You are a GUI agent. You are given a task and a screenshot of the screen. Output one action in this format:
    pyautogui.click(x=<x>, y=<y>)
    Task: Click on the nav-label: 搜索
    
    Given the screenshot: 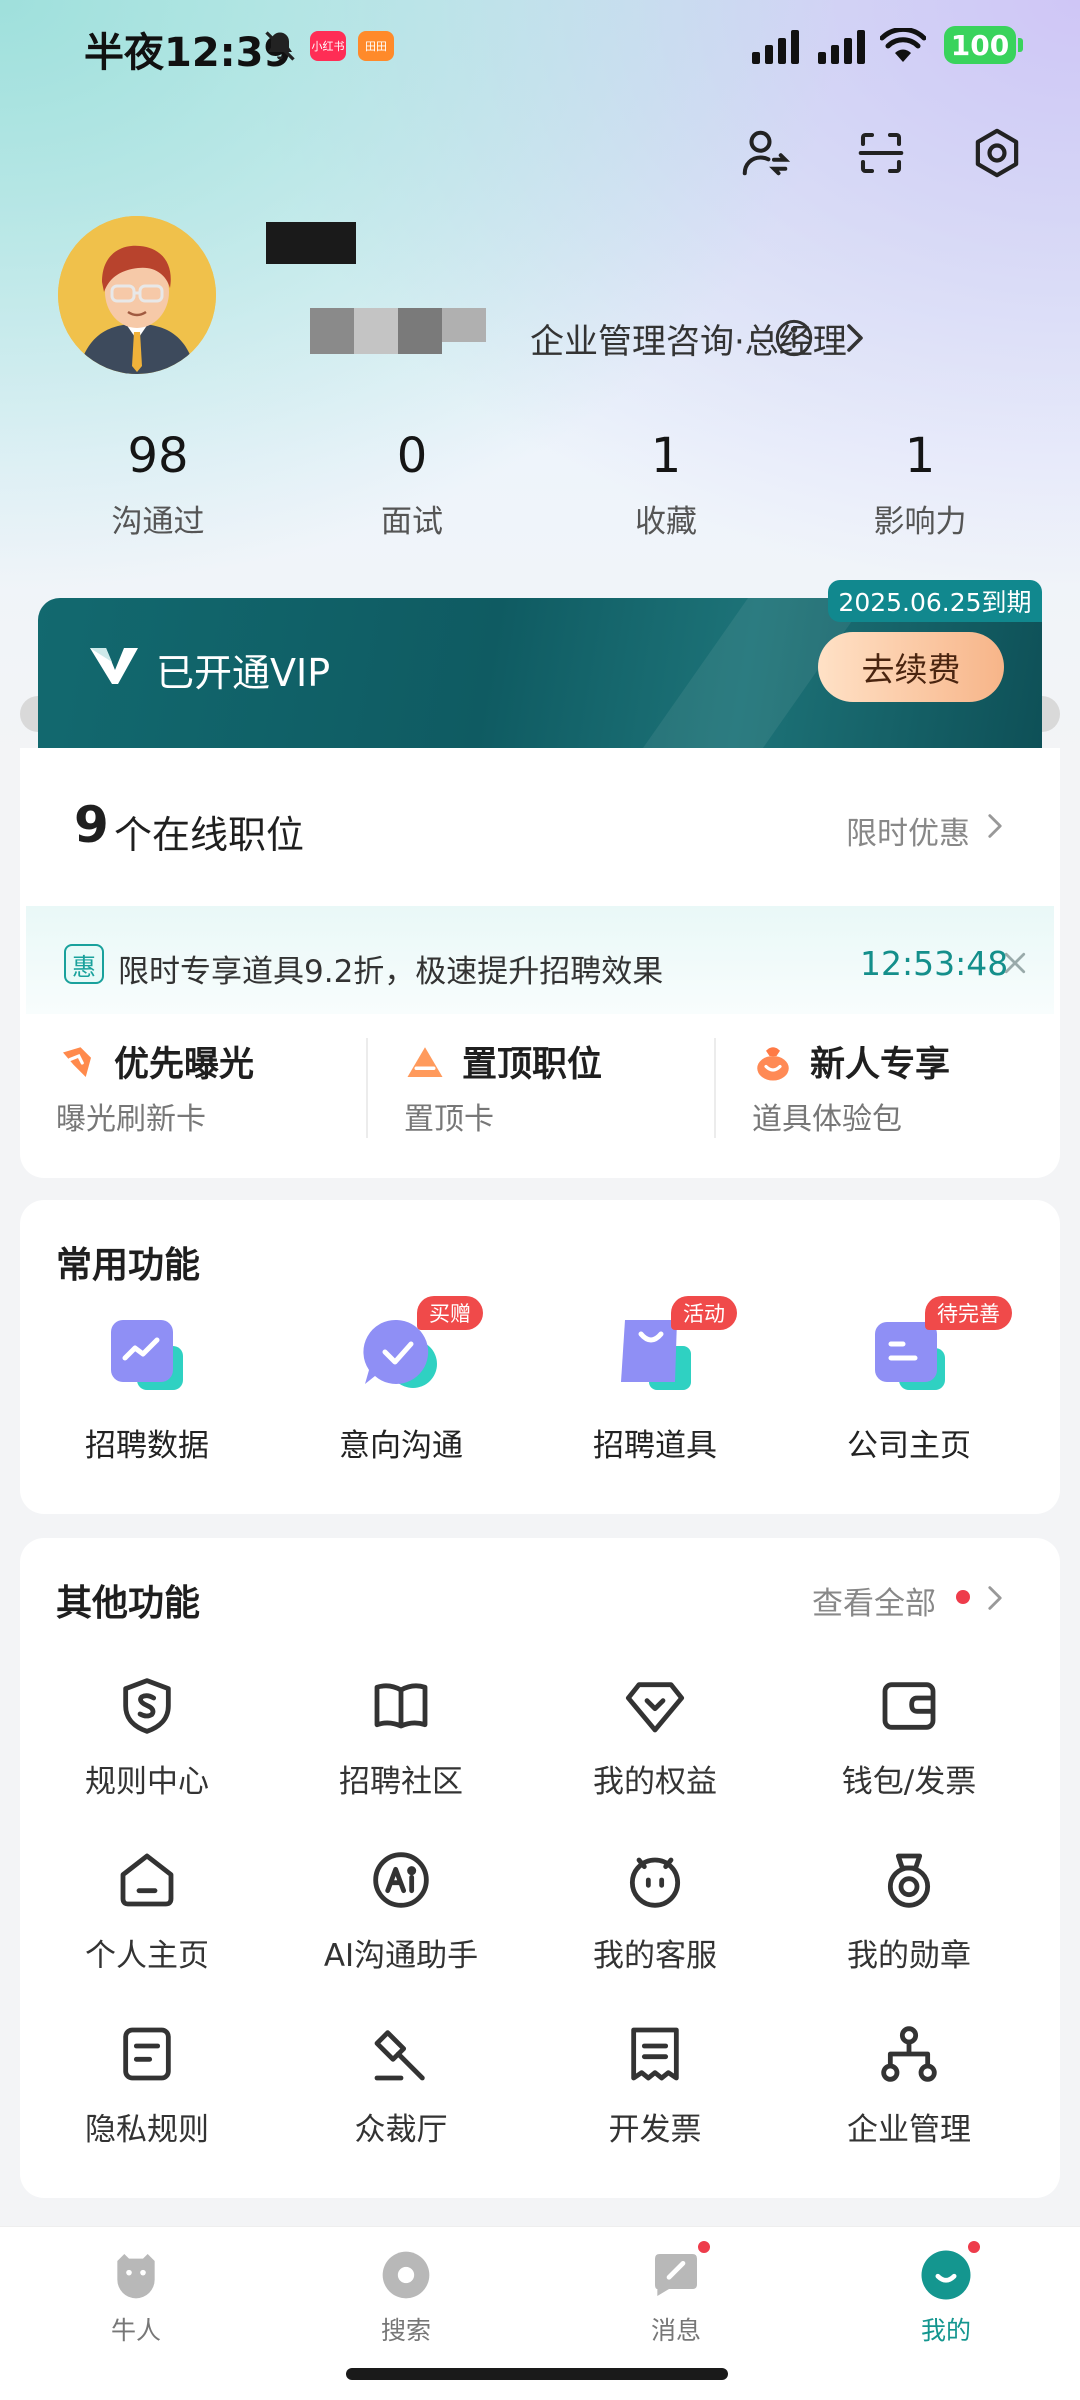 What is the action you would take?
    pyautogui.click(x=405, y=2330)
    